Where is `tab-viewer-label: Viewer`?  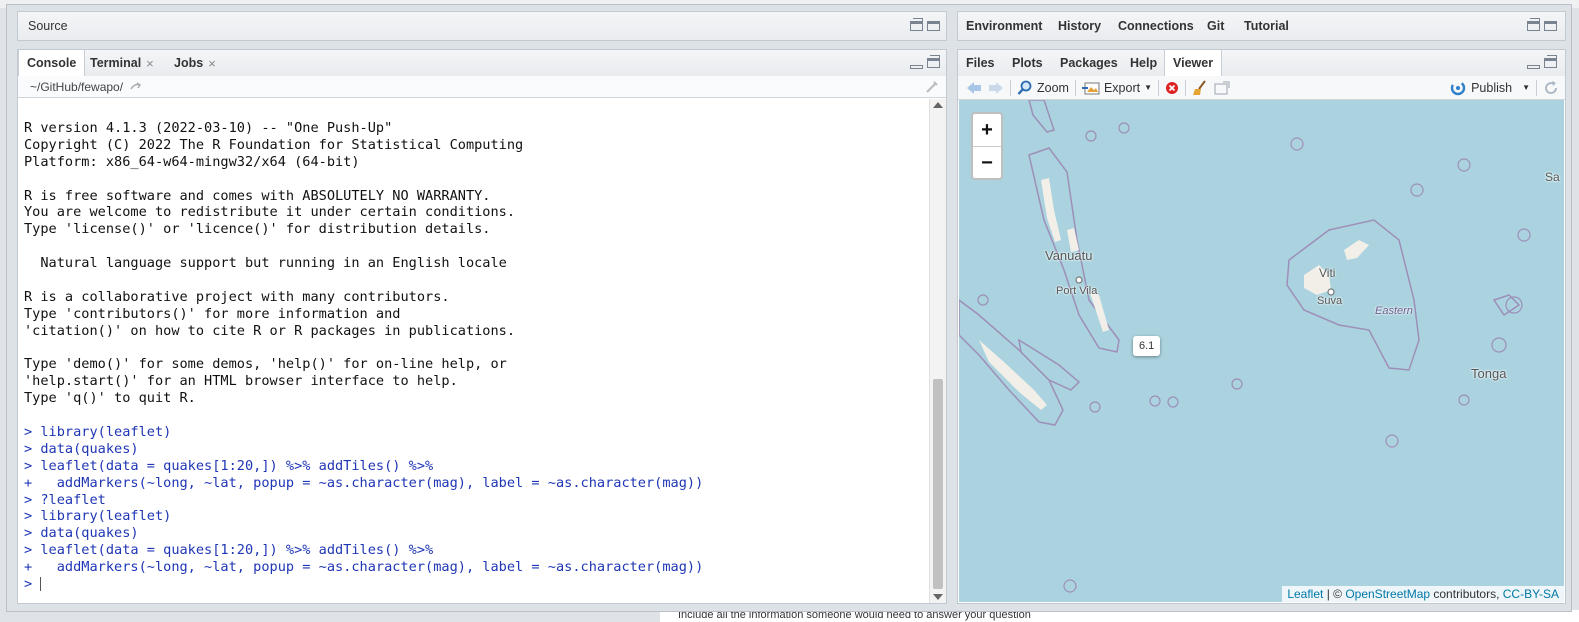
tab-viewer-label: Viewer is located at coordinates (1193, 63).